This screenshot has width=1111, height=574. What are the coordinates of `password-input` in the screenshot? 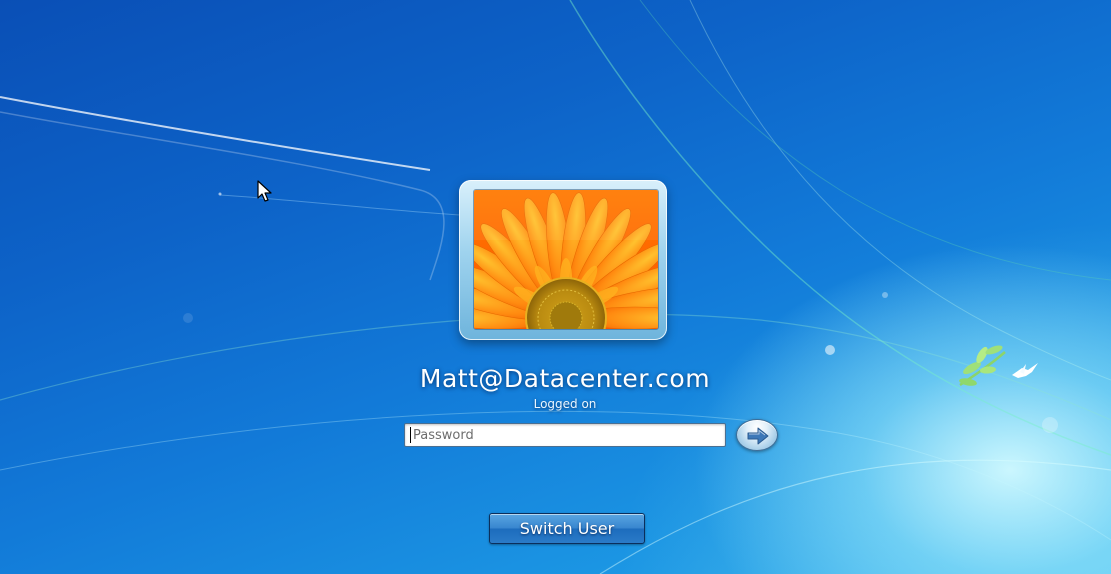 It's located at (565, 435).